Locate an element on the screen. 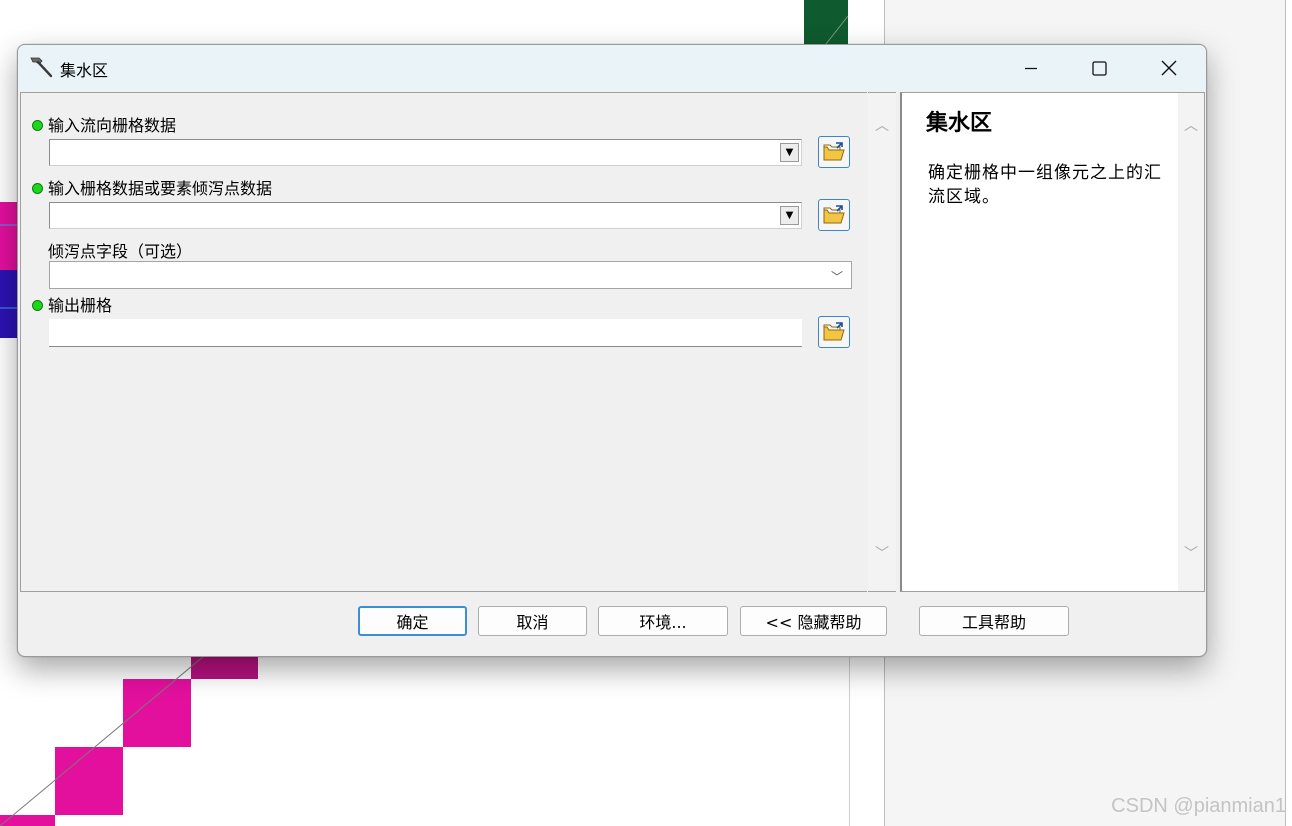 This screenshot has height=826, width=1292. help-scrollbar: ︿ ﹀ is located at coordinates (1191, 342).